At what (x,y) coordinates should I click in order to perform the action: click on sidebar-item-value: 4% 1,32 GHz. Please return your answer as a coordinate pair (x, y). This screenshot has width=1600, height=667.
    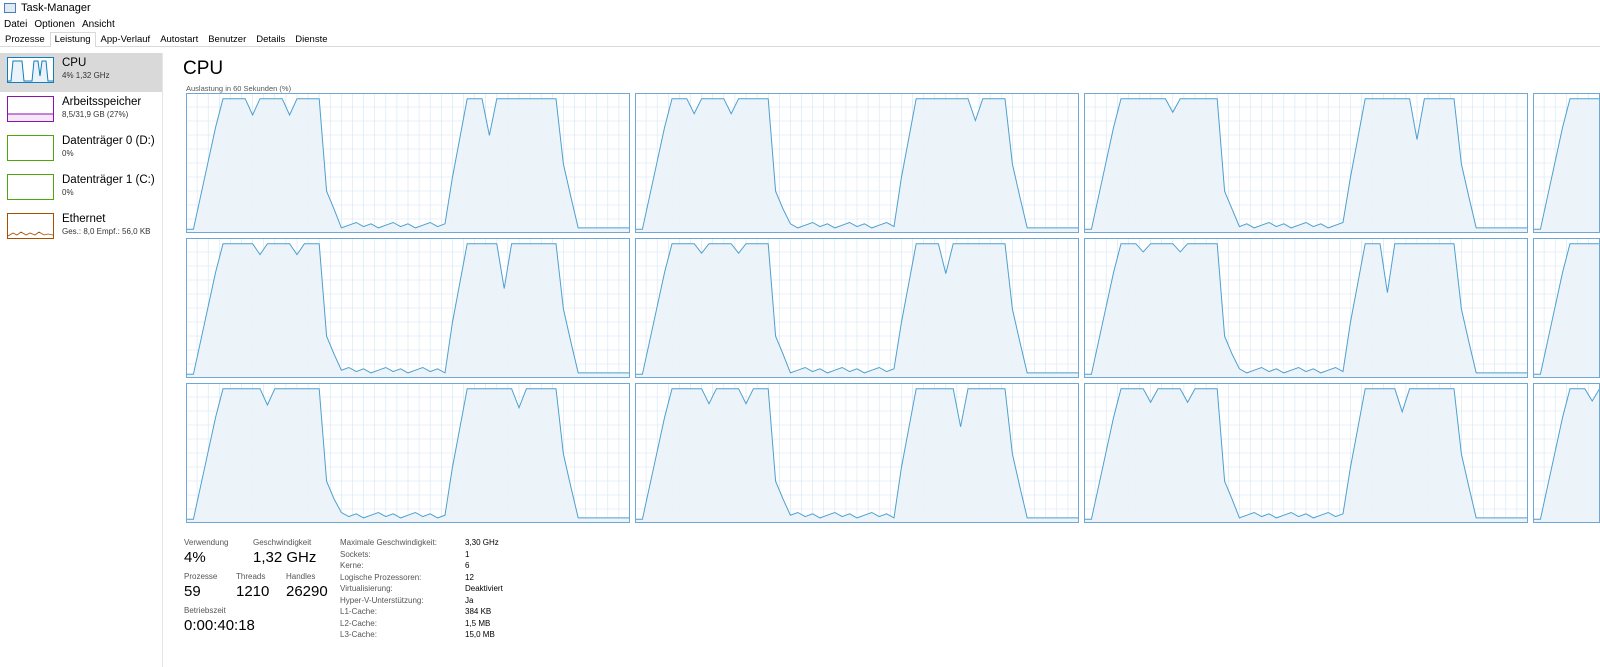
    Looking at the image, I should click on (86, 75).